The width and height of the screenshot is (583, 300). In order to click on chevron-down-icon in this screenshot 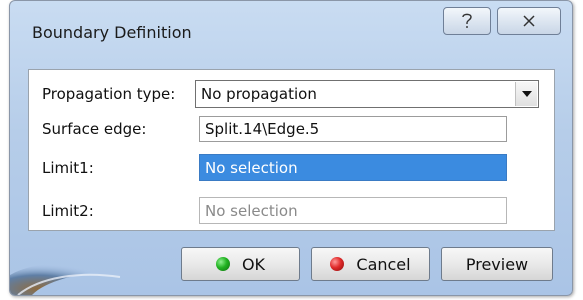, I will do `click(526, 94)`.